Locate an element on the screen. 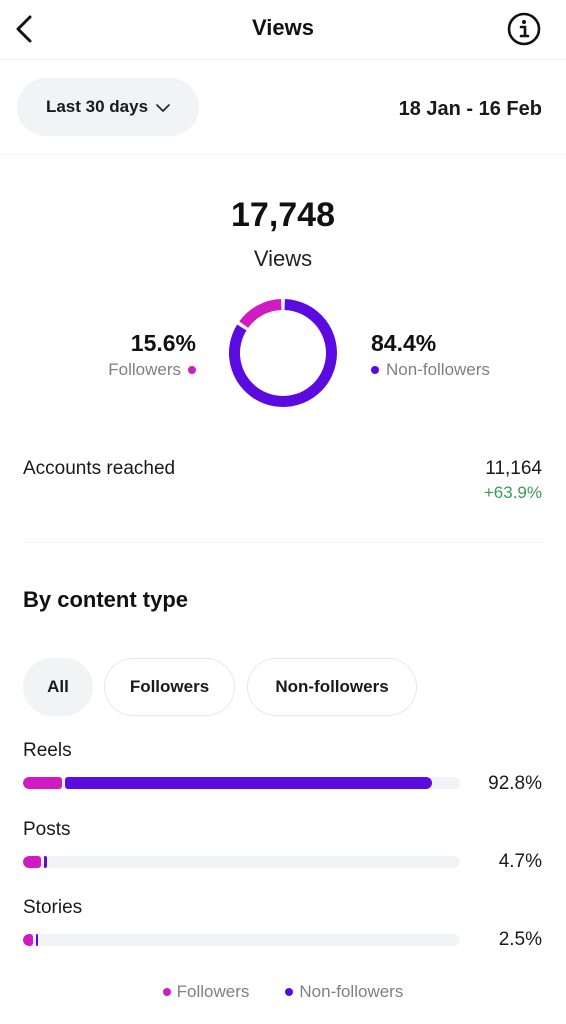  followers-stat: 15.6% Followers is located at coordinates (152, 355).